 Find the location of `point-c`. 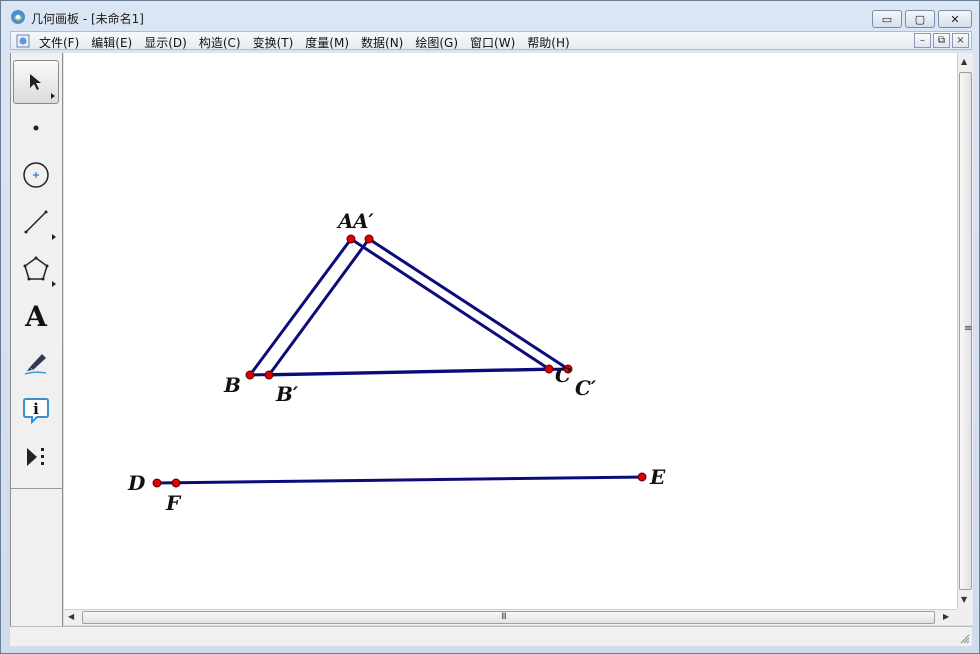

point-c is located at coordinates (549, 369).